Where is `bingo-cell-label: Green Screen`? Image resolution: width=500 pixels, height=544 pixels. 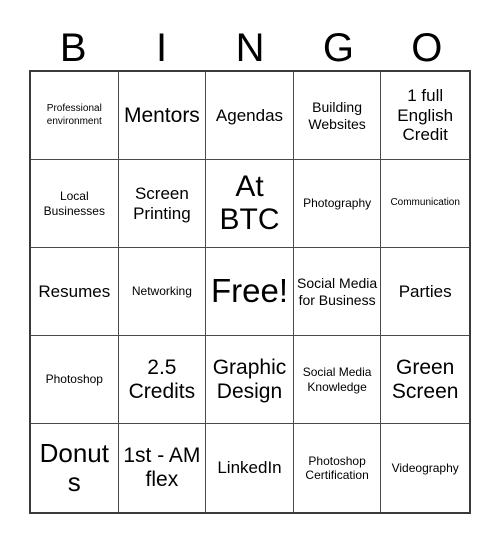 bingo-cell-label: Green Screen is located at coordinates (425, 379).